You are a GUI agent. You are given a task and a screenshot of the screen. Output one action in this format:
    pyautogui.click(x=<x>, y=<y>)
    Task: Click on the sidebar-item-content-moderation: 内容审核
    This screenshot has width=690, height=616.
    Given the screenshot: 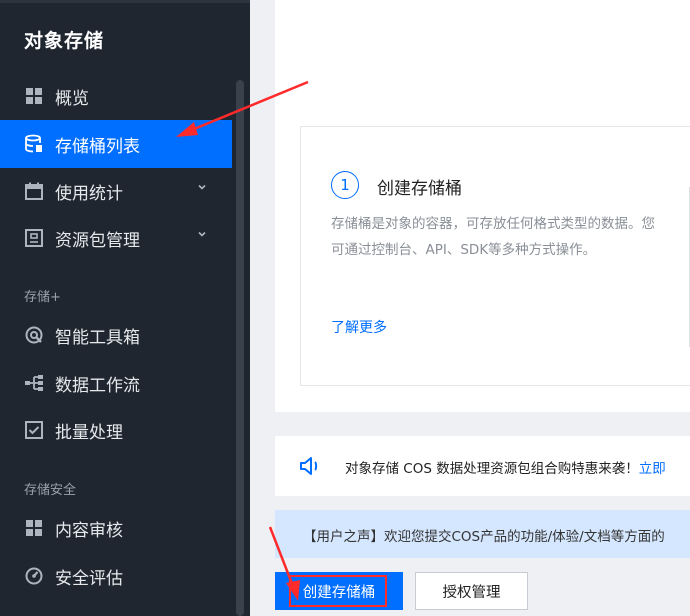 What is the action you would take?
    pyautogui.click(x=116, y=528)
    